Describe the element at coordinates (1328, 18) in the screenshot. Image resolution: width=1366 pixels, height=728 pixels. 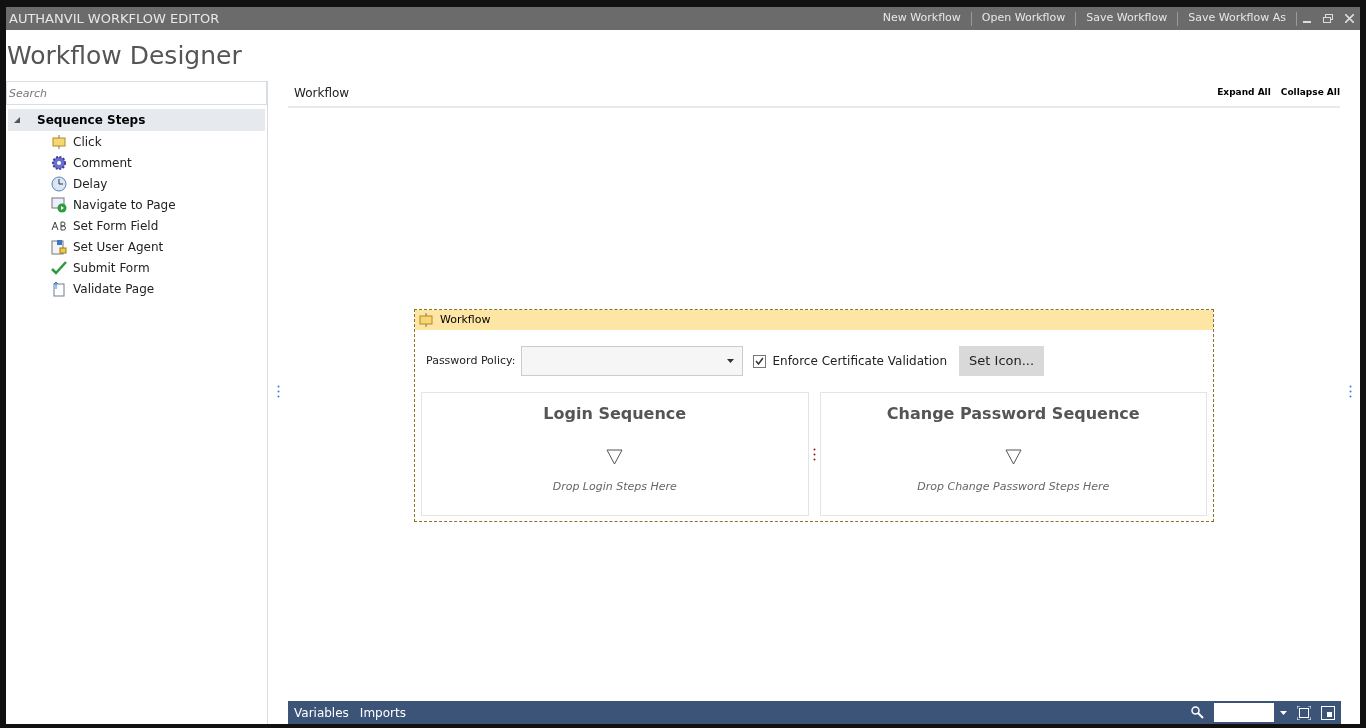
I see `restore-icon` at that location.